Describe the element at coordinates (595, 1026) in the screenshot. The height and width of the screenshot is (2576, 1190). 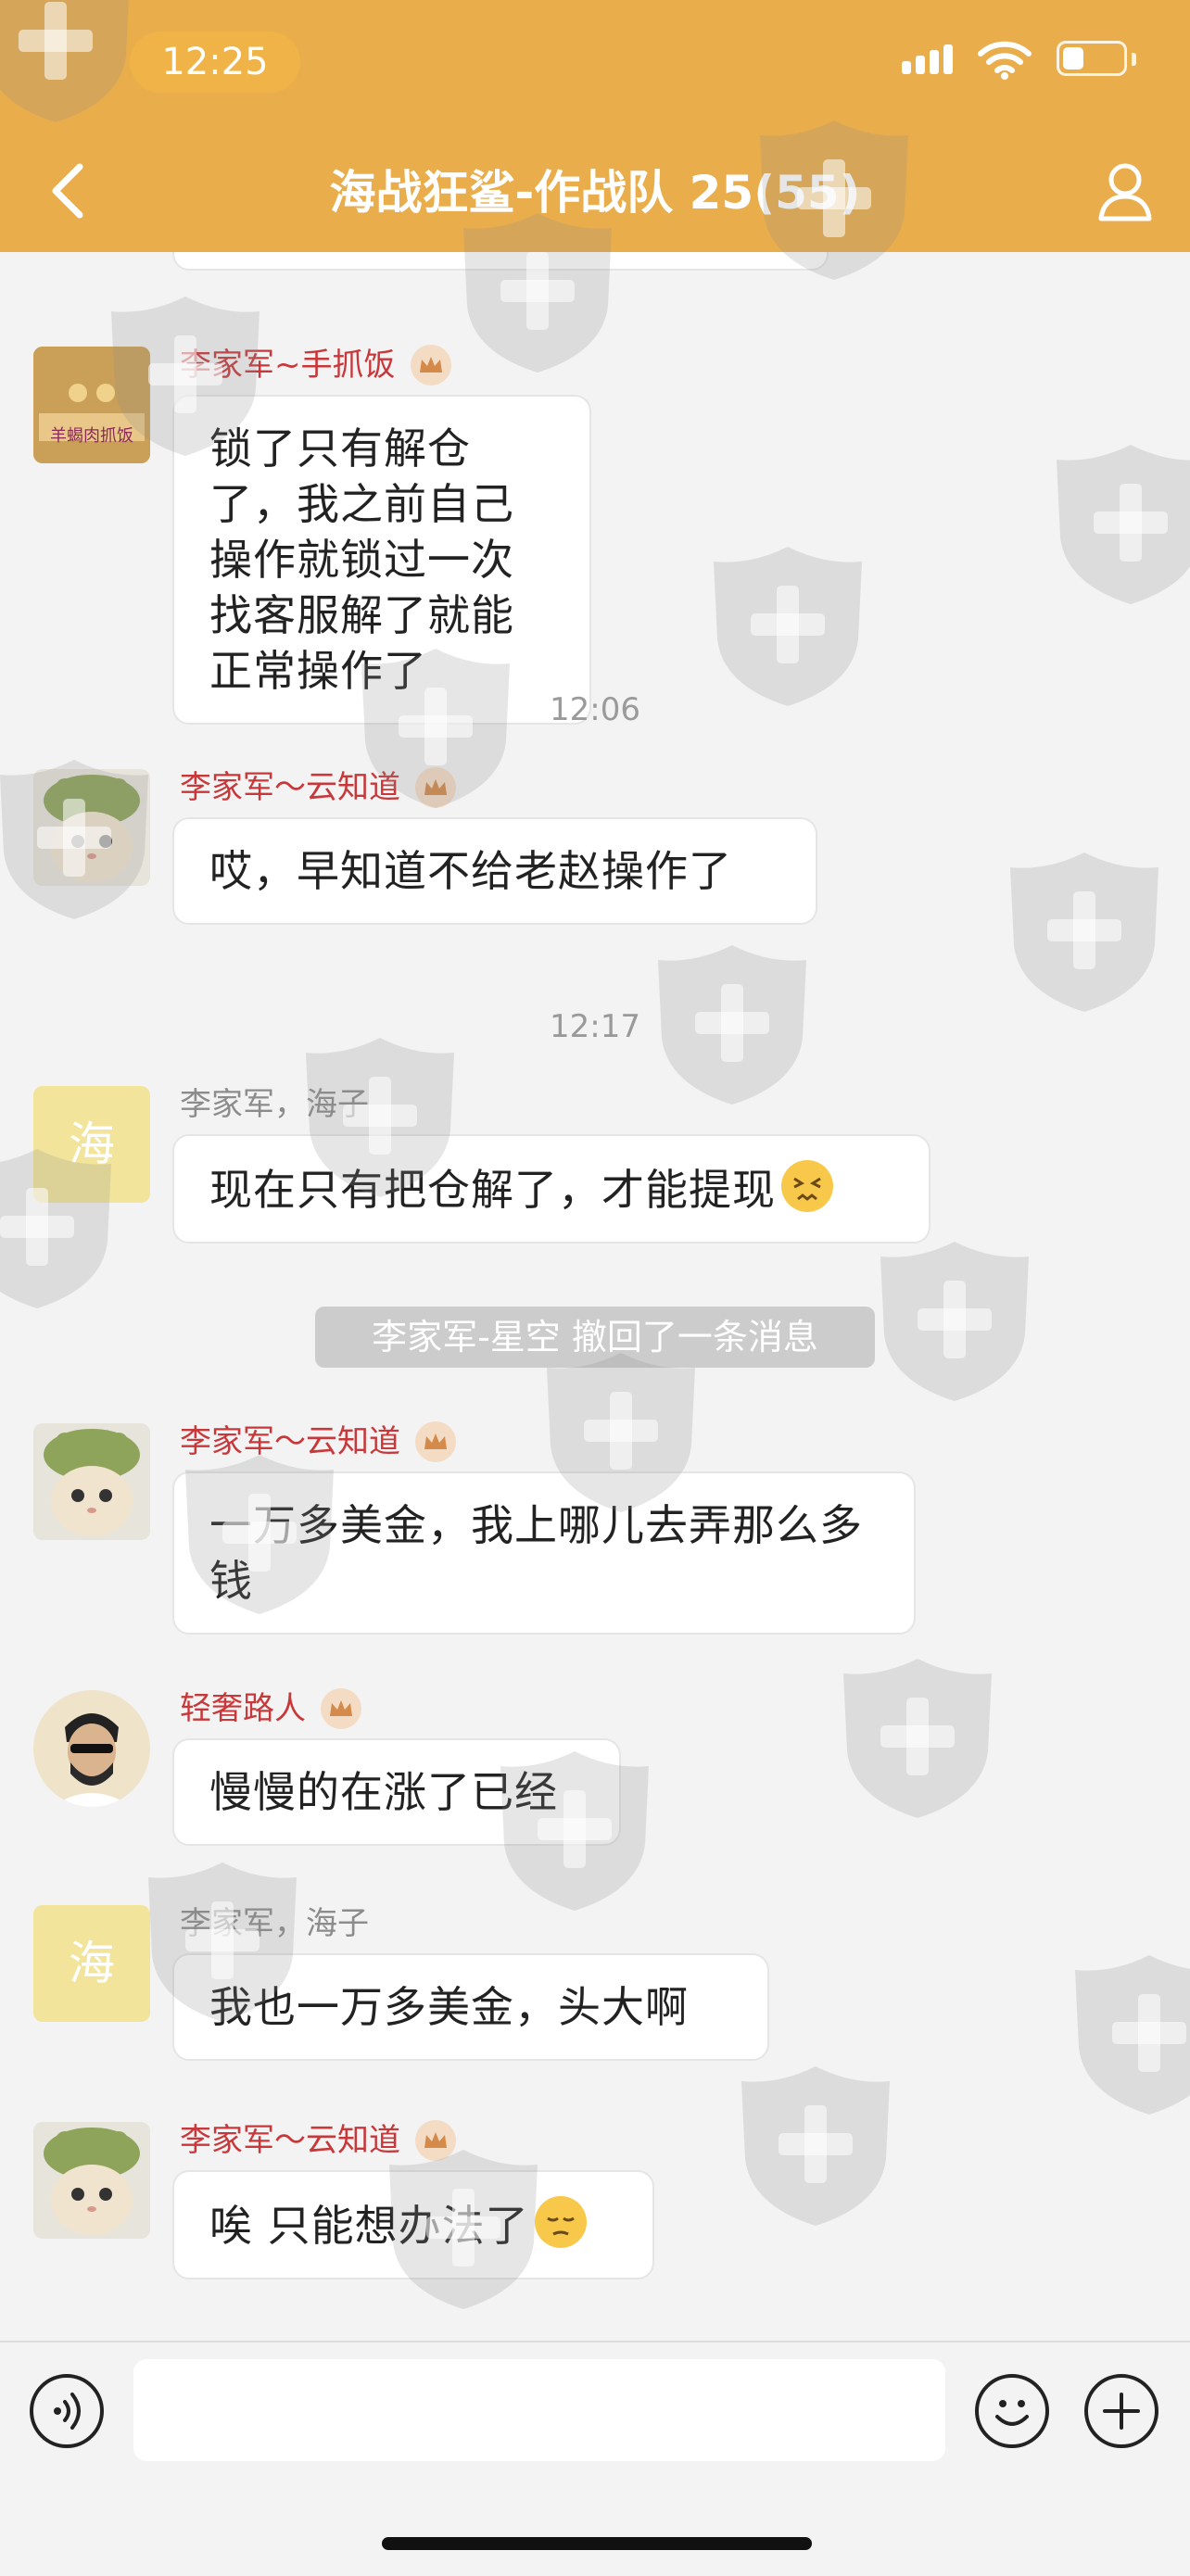
I see `timestamp: 12:17` at that location.